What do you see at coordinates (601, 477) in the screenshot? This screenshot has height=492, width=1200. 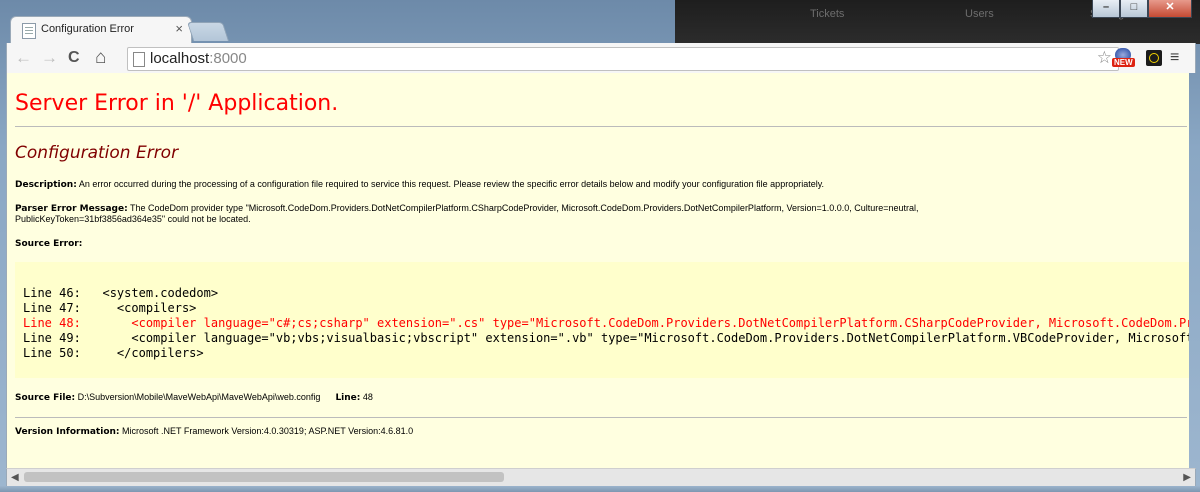 I see `horizontal-scrollbar: ◀ ▶` at bounding box center [601, 477].